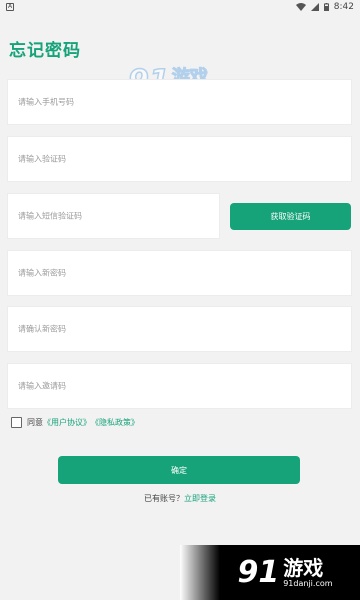  What do you see at coordinates (290, 216) in the screenshot?
I see `get-code-button: 获取验证码` at bounding box center [290, 216].